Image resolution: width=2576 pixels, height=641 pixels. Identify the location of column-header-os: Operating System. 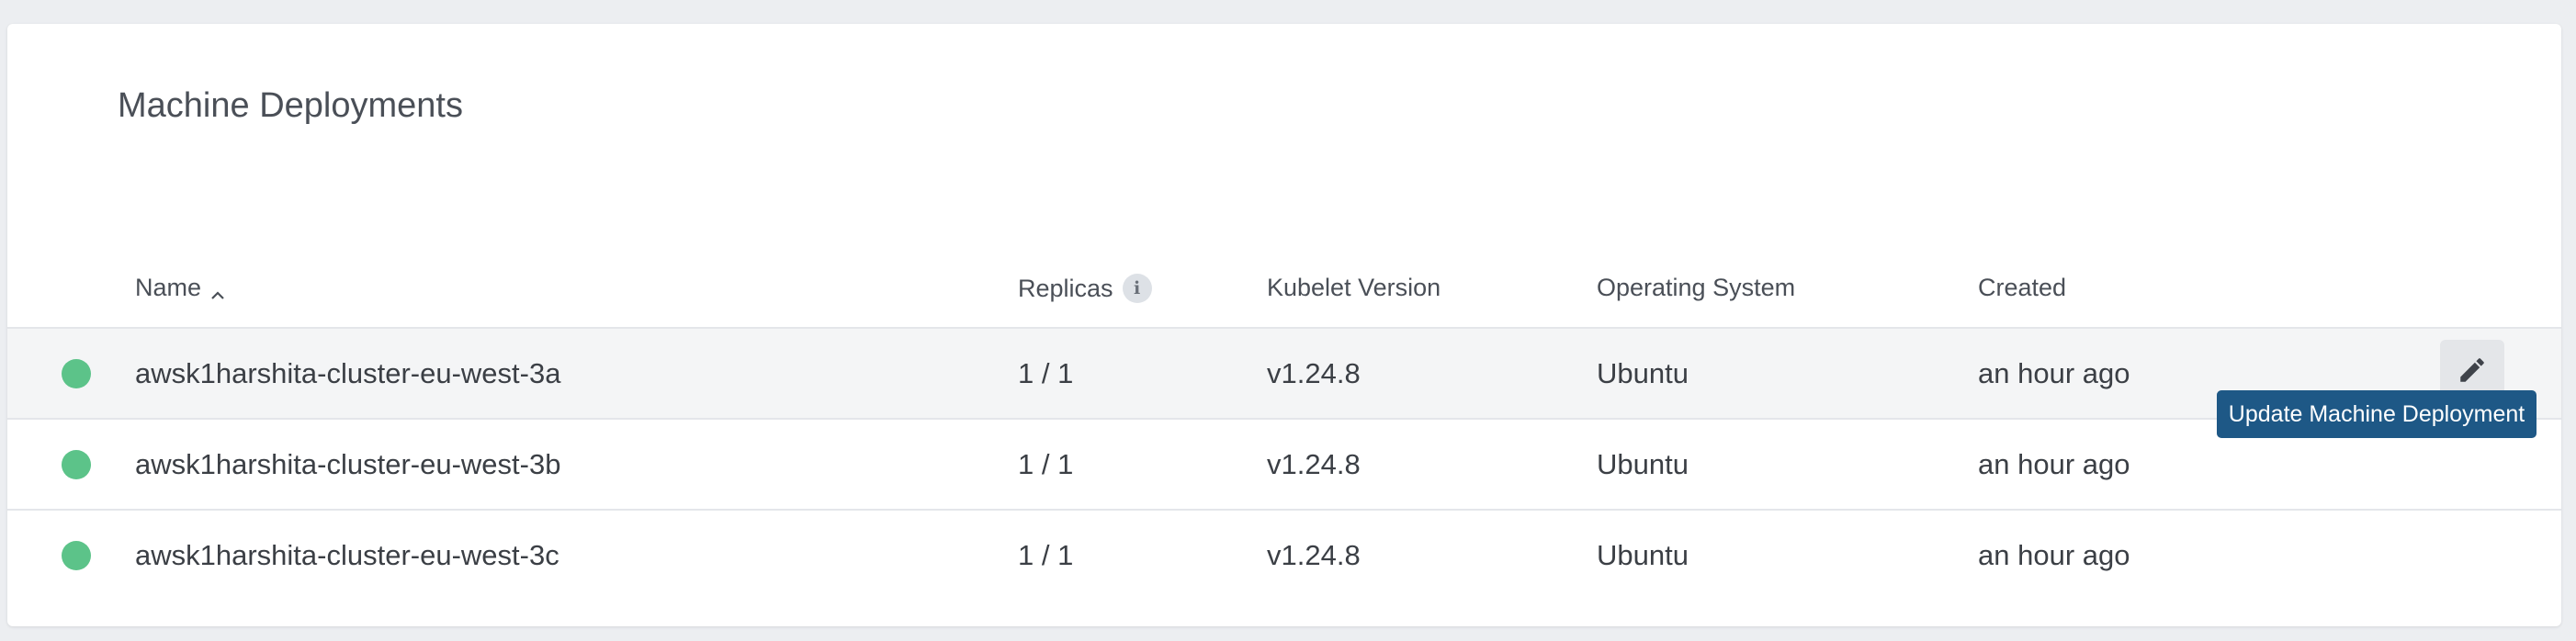
(1696, 288).